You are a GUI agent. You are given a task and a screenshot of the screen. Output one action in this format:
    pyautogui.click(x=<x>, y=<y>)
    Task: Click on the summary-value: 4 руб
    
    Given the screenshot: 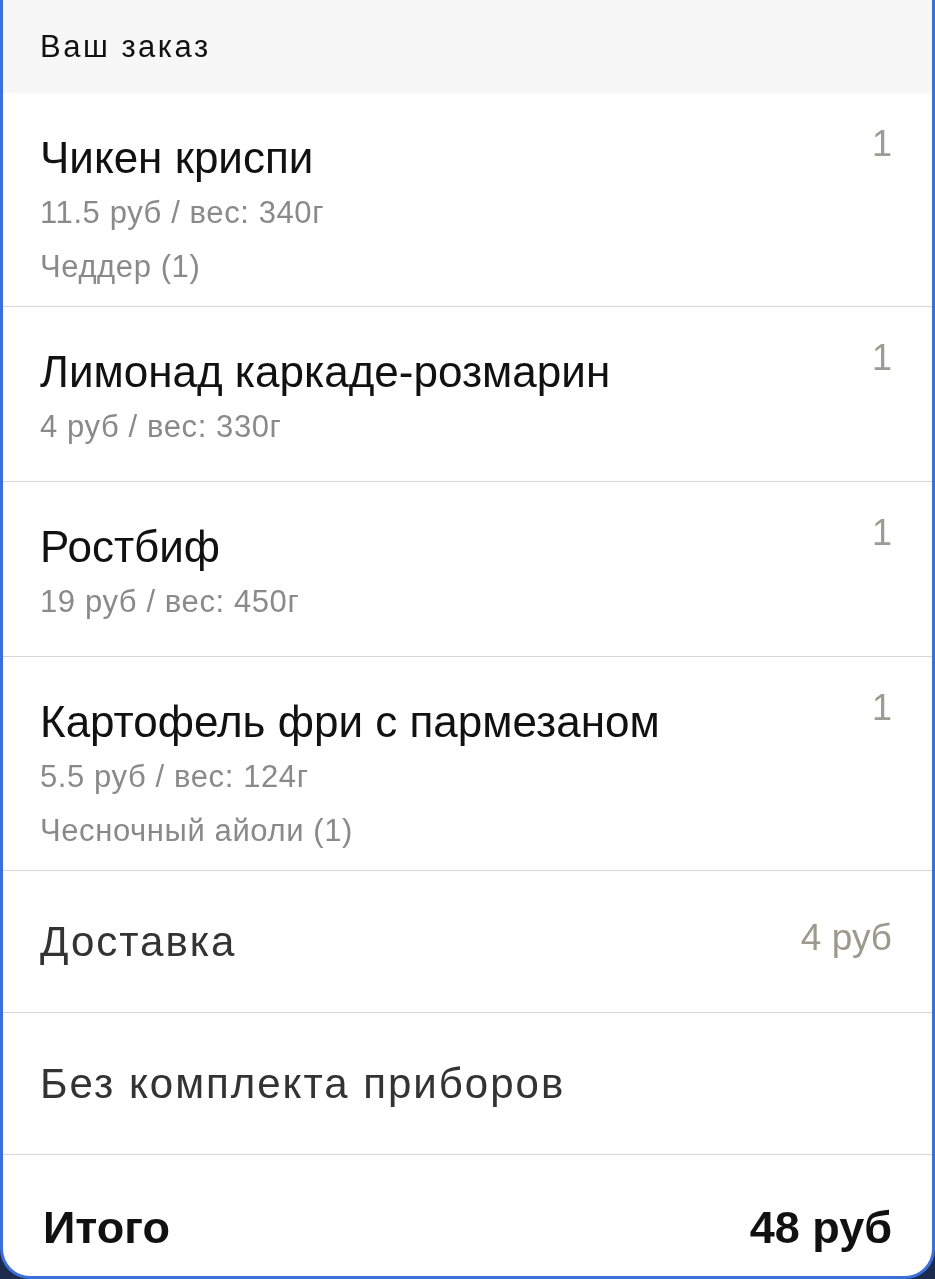 What is the action you would take?
    pyautogui.click(x=846, y=937)
    